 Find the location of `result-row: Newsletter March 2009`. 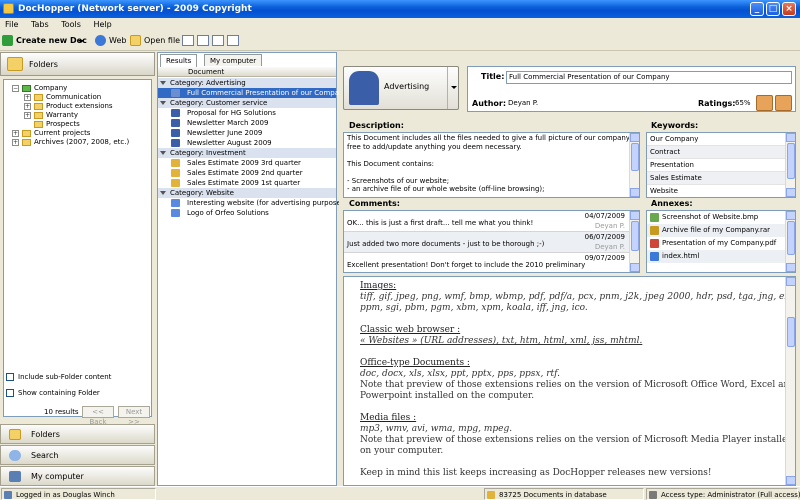

result-row: Newsletter March 2009 is located at coordinates (247, 123).